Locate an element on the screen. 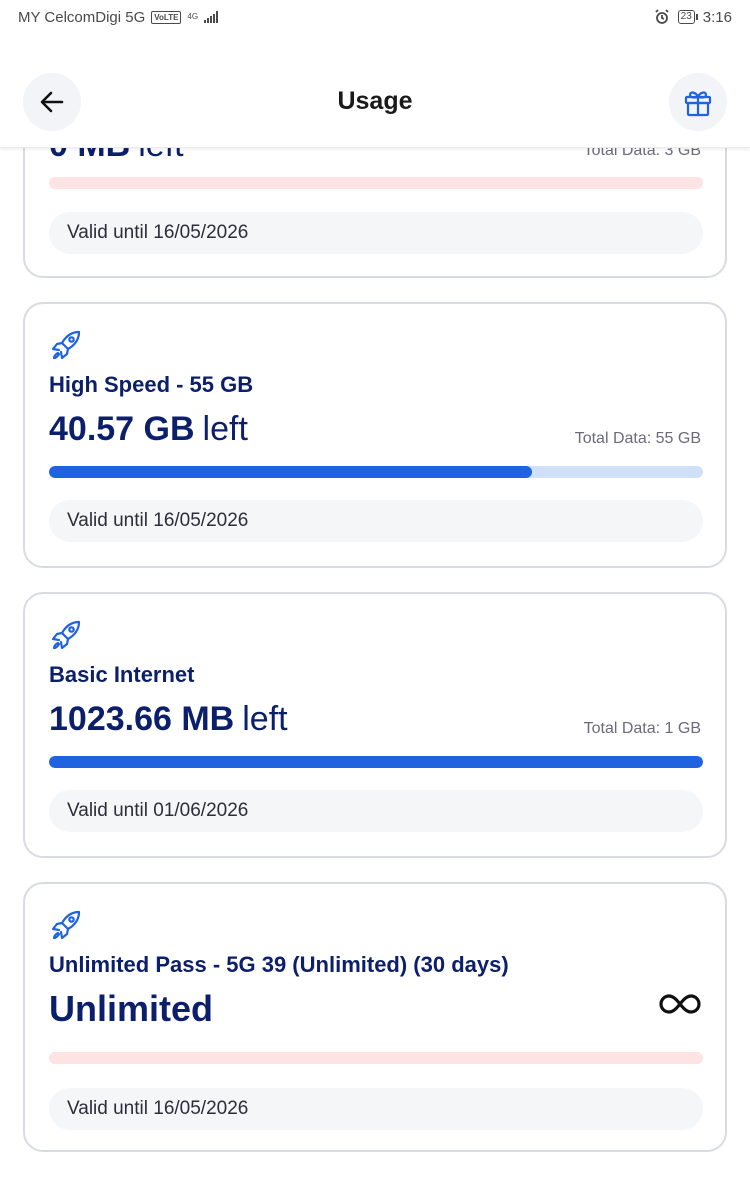  remaining-data: 40.57 GB left is located at coordinates (148, 429).